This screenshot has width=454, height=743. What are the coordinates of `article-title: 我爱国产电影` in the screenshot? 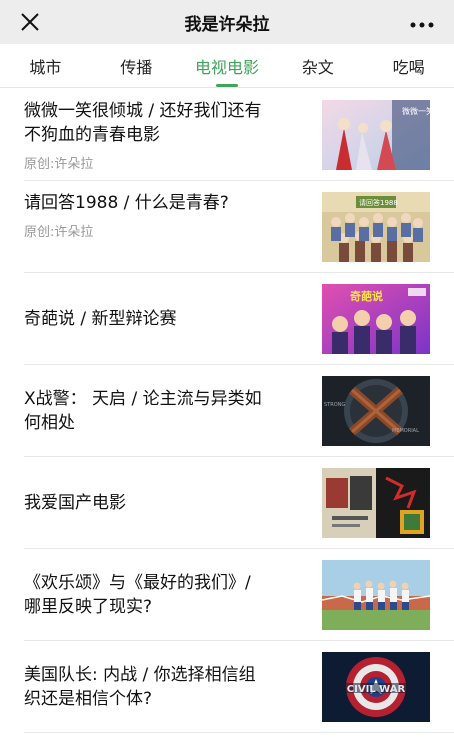 It's located at (164, 503).